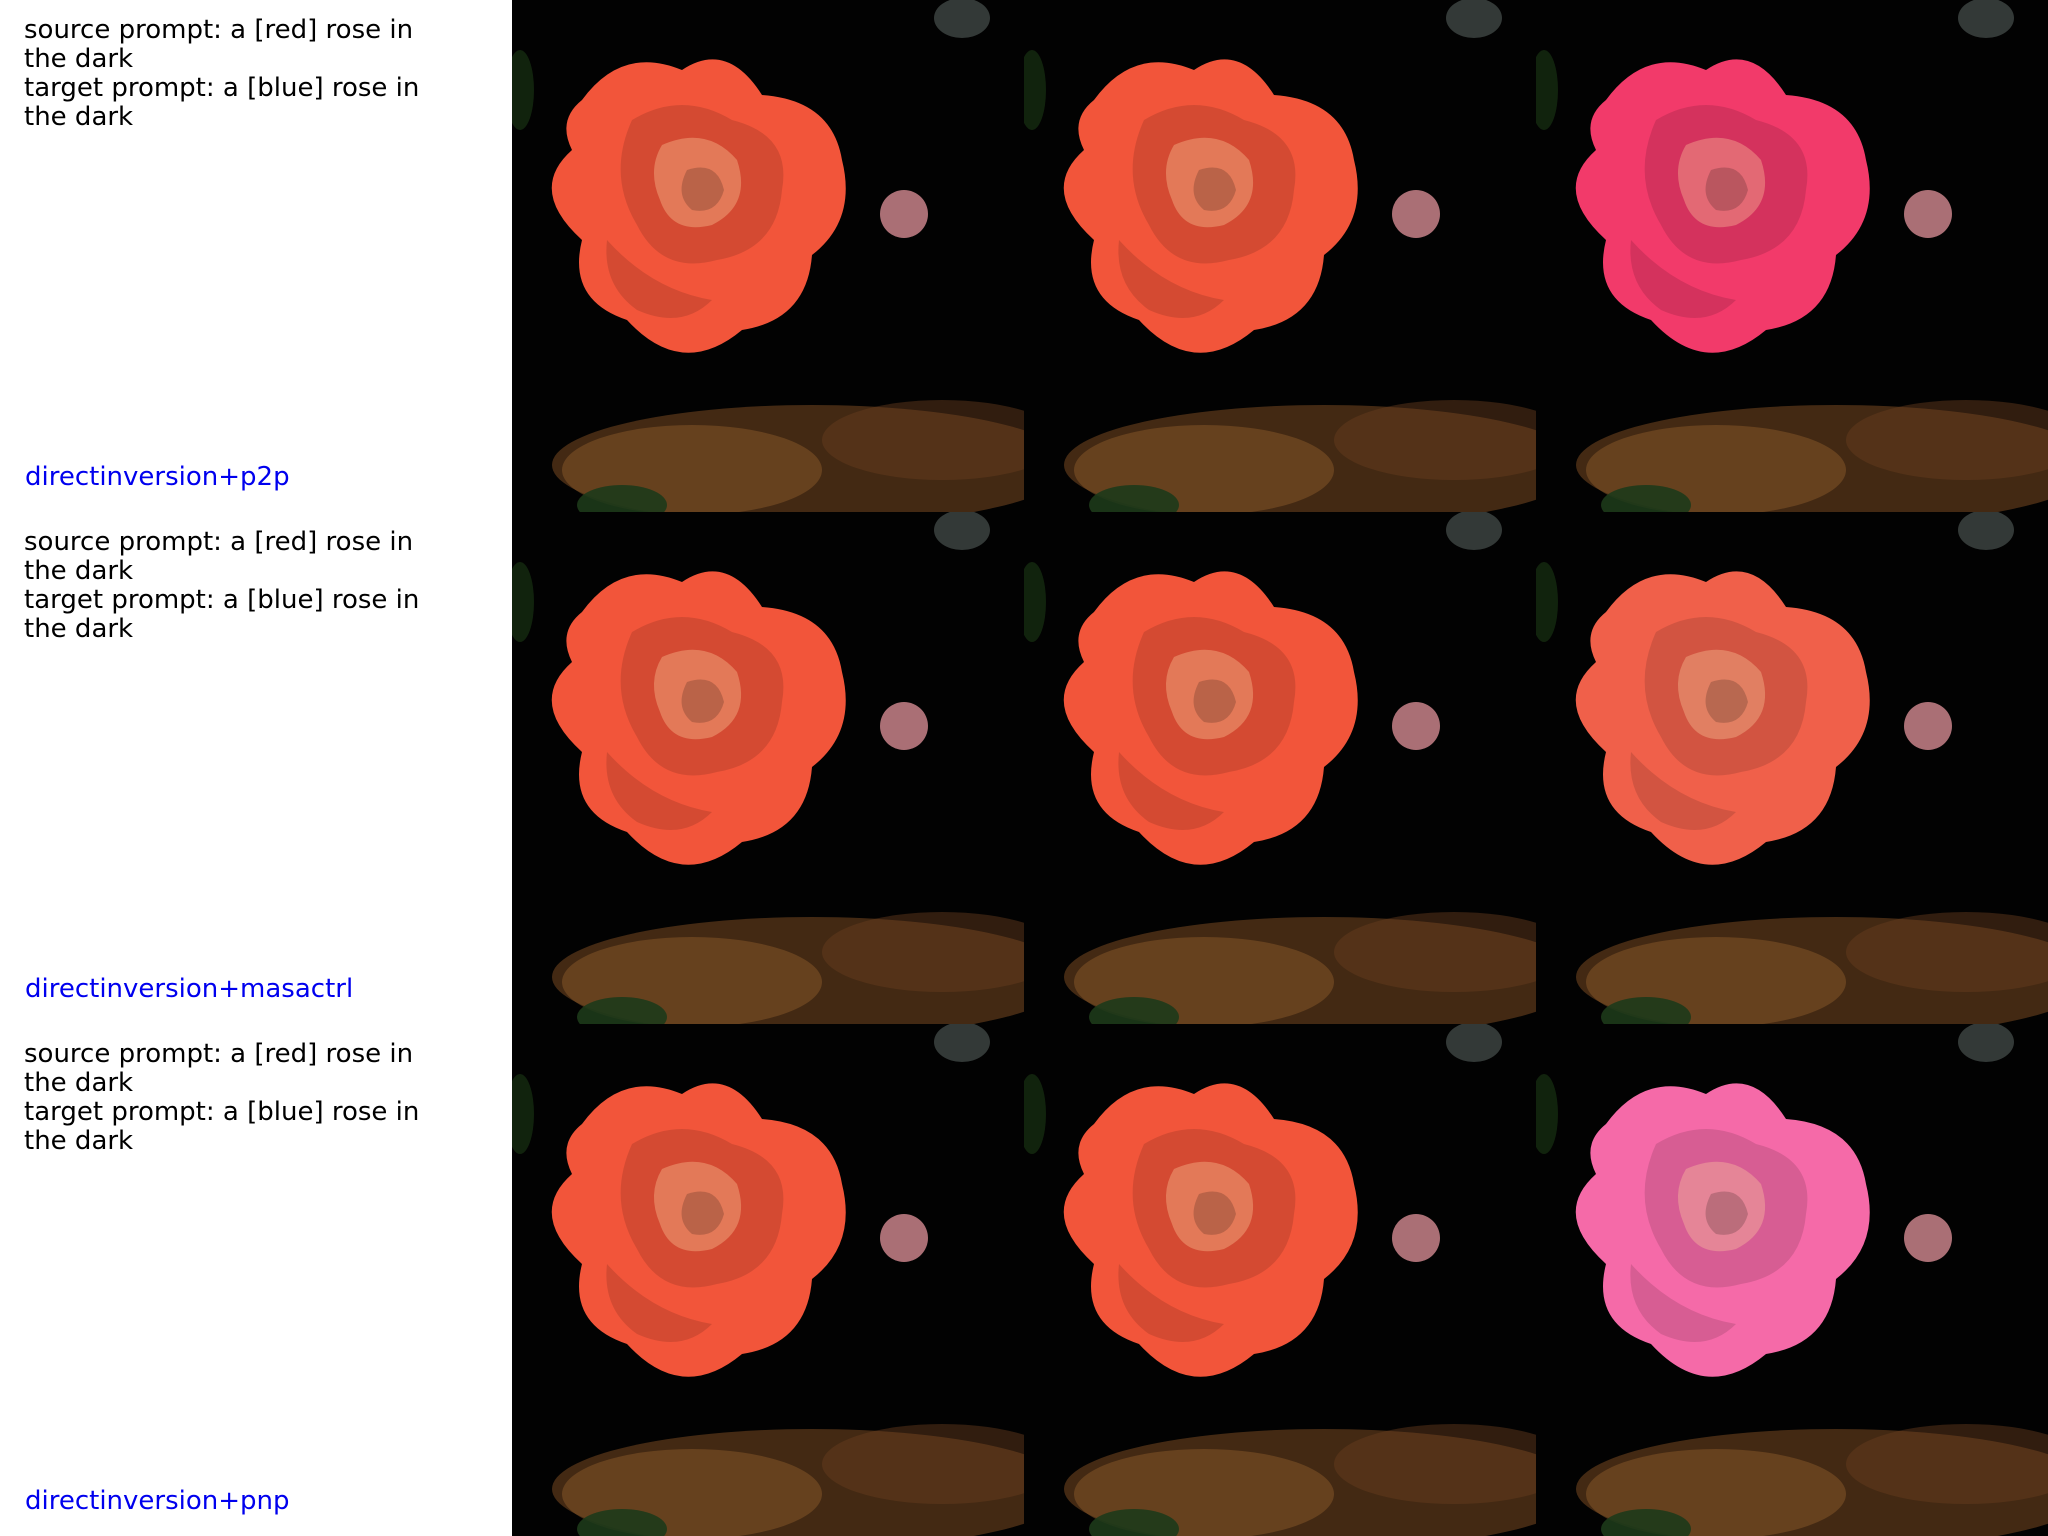 The width and height of the screenshot is (2048, 1536). What do you see at coordinates (189, 989) in the screenshot?
I see `method-label: directinversion+masactrl` at bounding box center [189, 989].